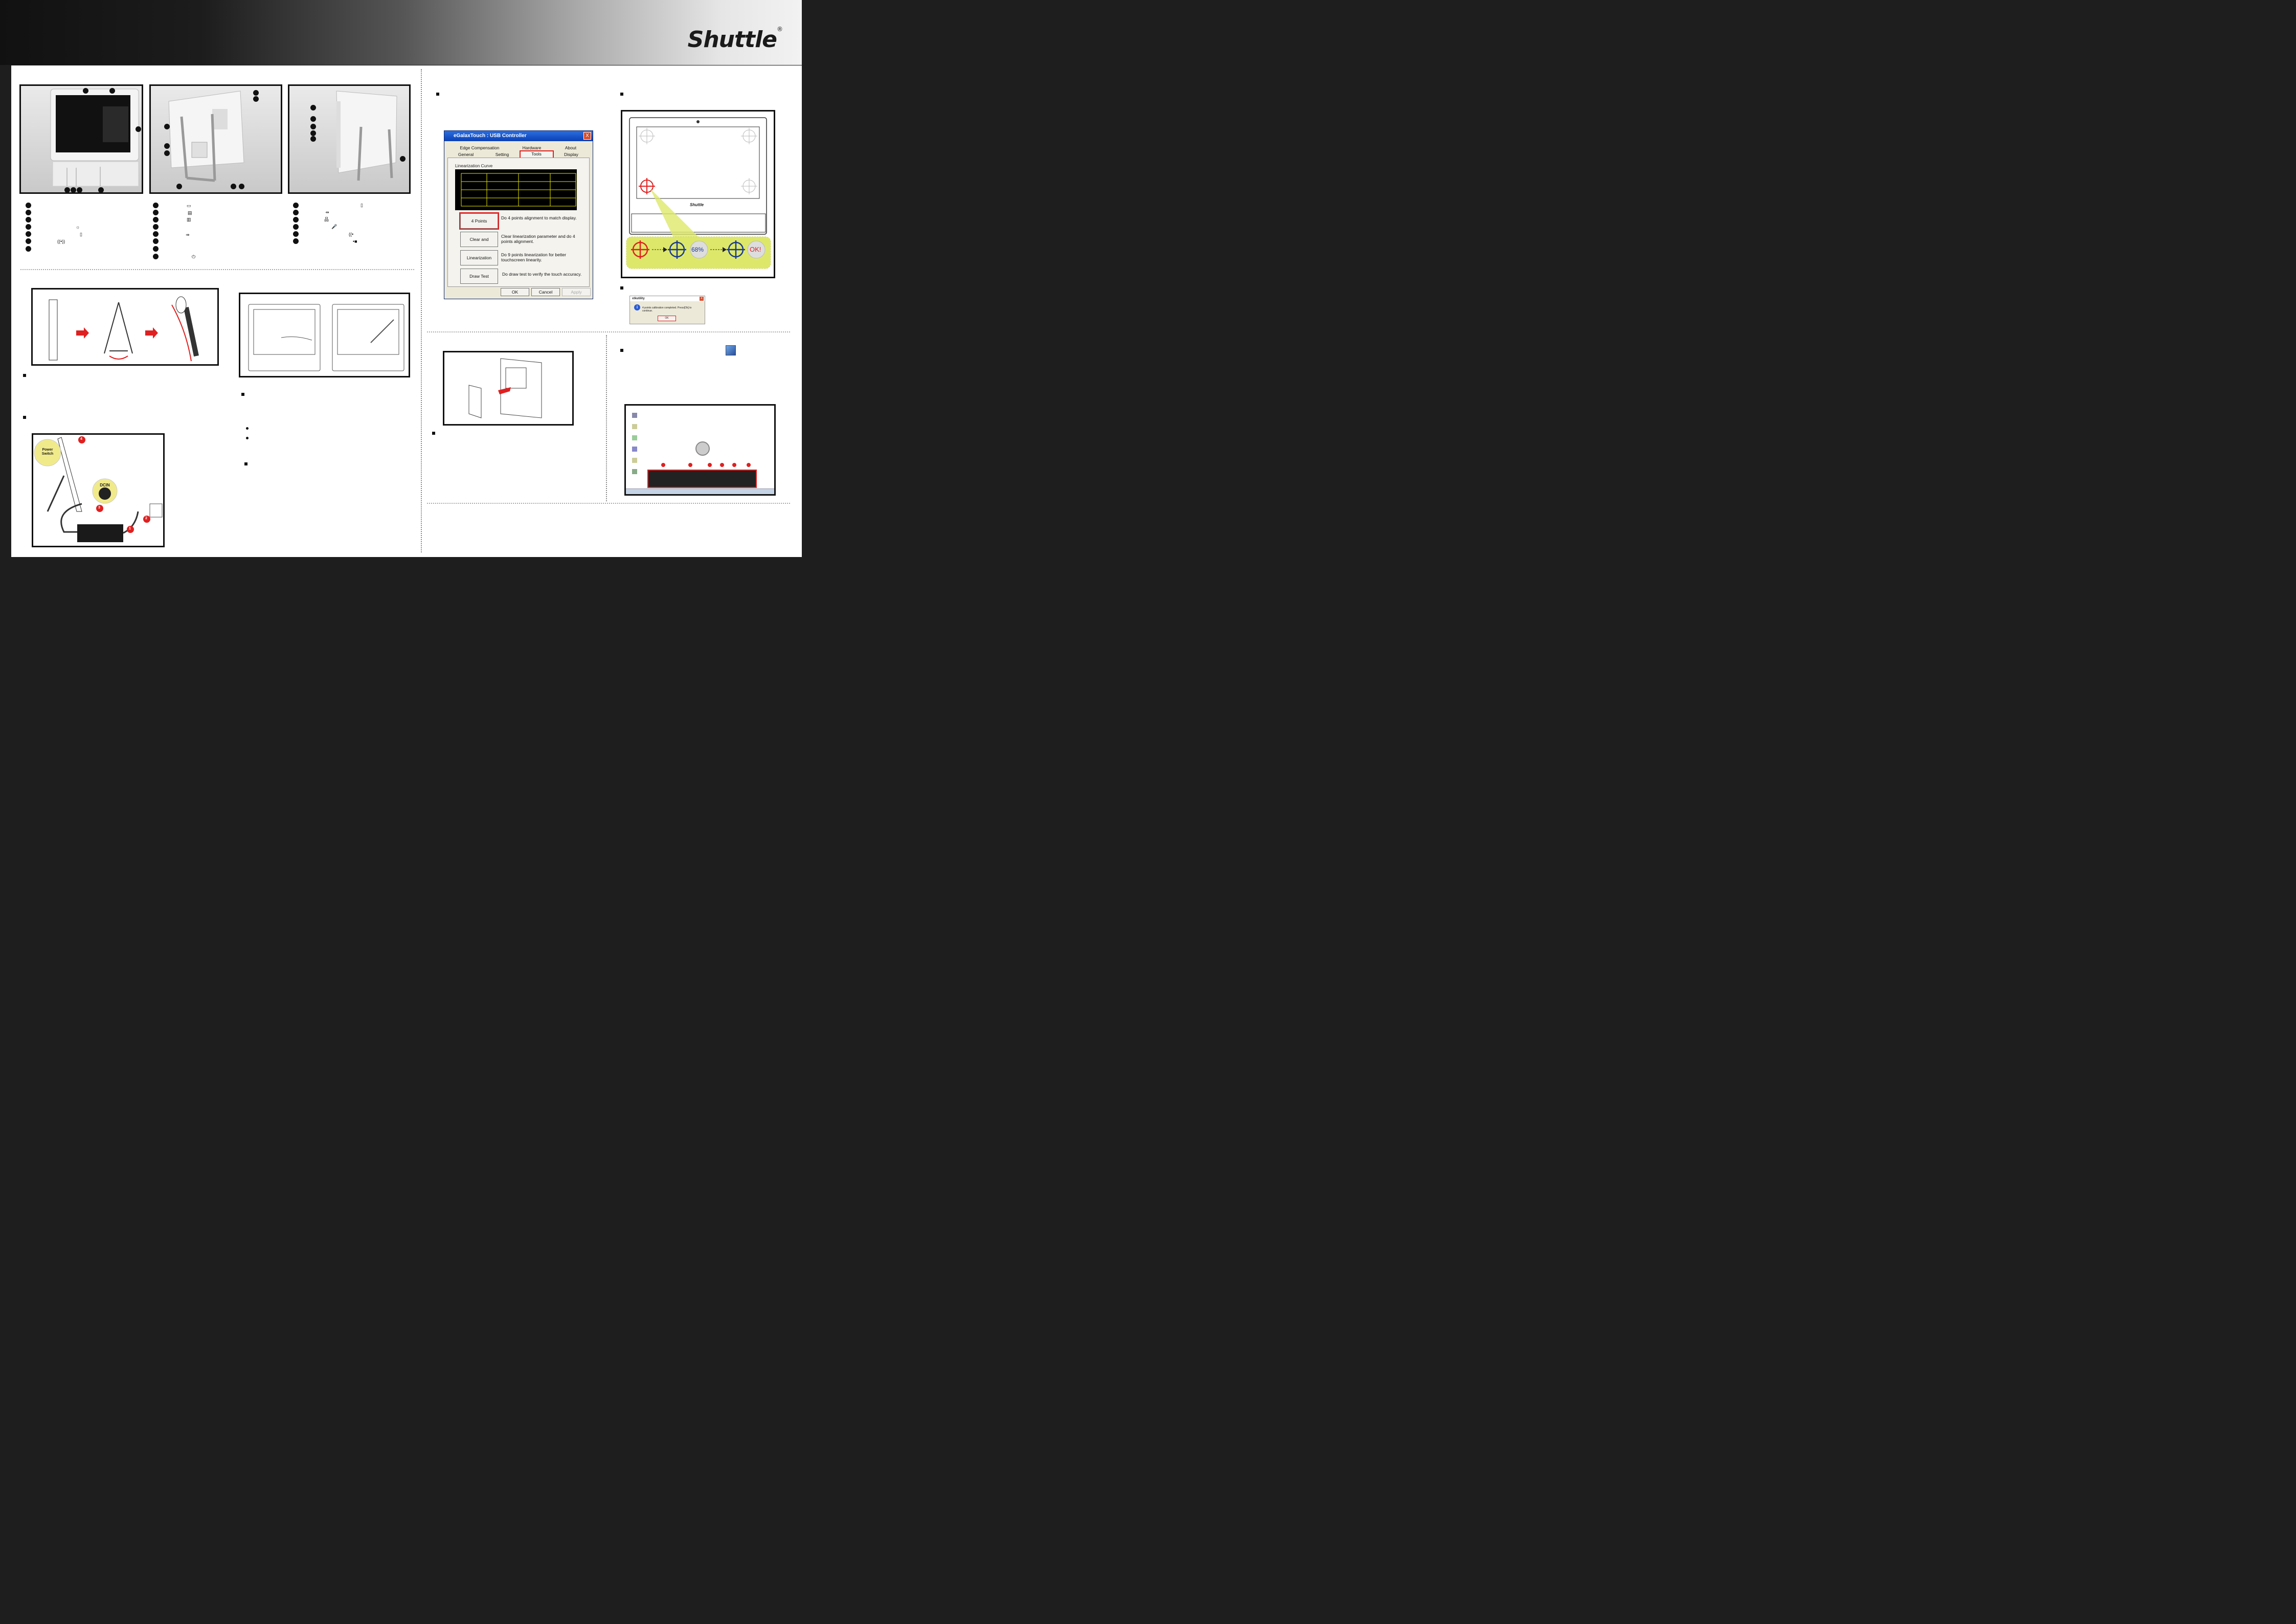 The height and width of the screenshot is (1624, 2296). Describe the element at coordinates (81, 234) in the screenshot. I see `hdd-icon: ▯` at that location.